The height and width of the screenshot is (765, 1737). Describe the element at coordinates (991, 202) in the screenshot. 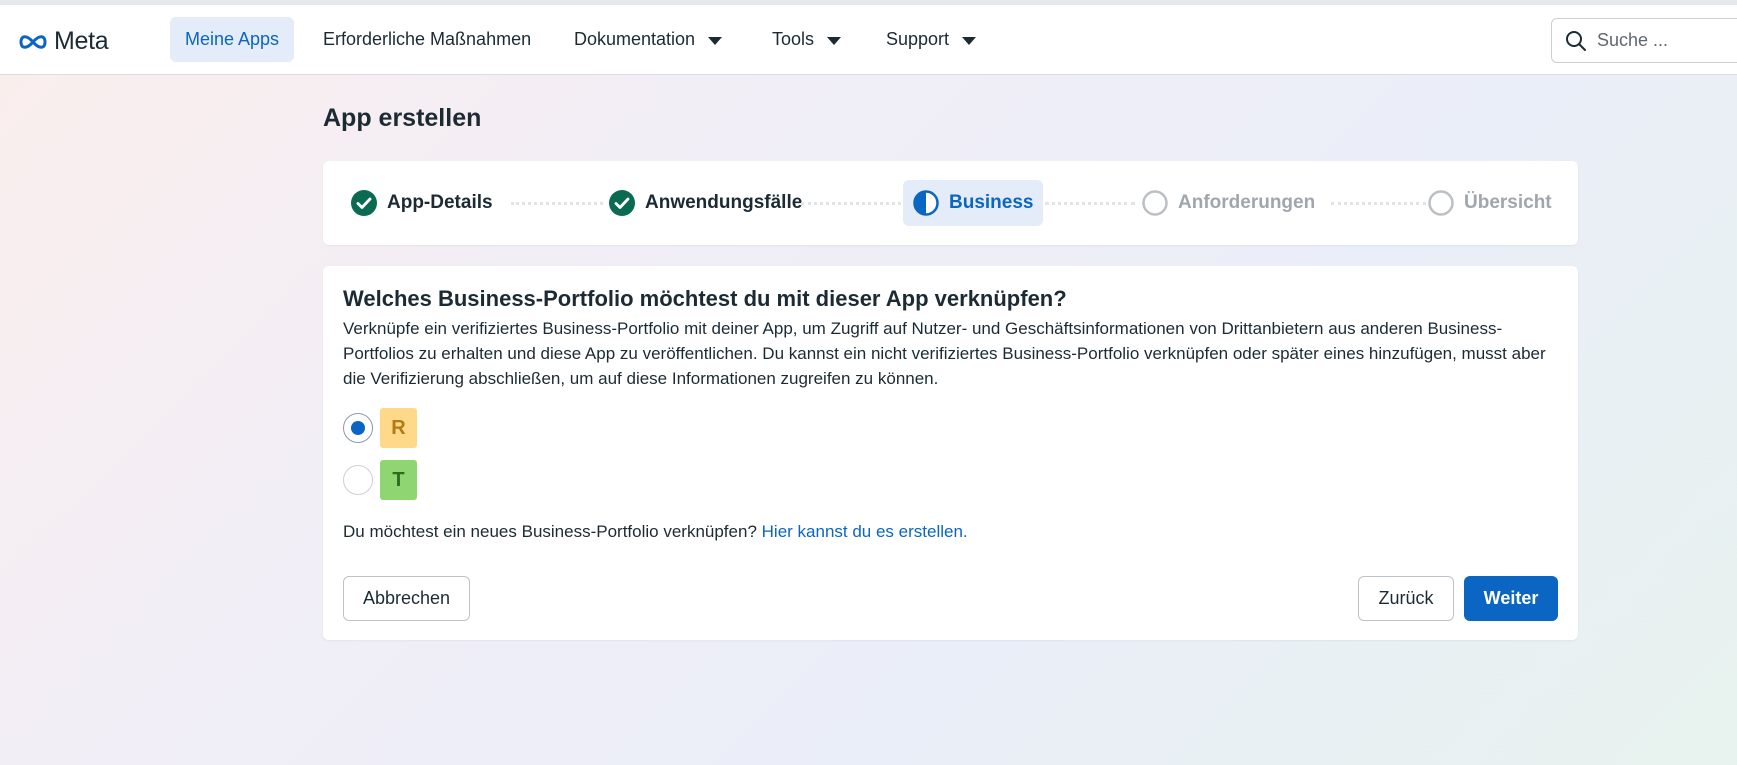

I see `step-label: Business` at that location.